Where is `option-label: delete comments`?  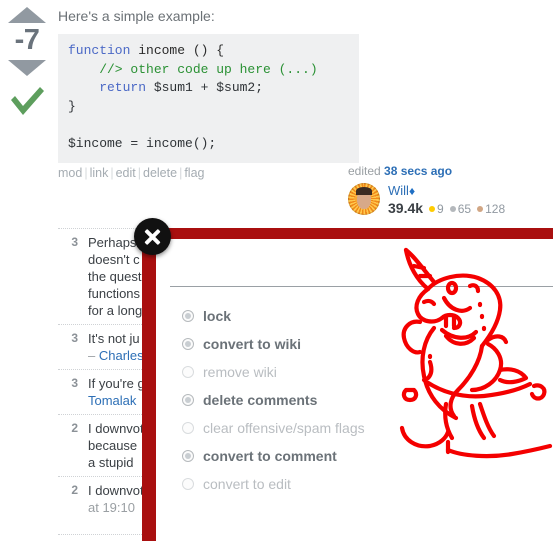 option-label: delete comments is located at coordinates (260, 400).